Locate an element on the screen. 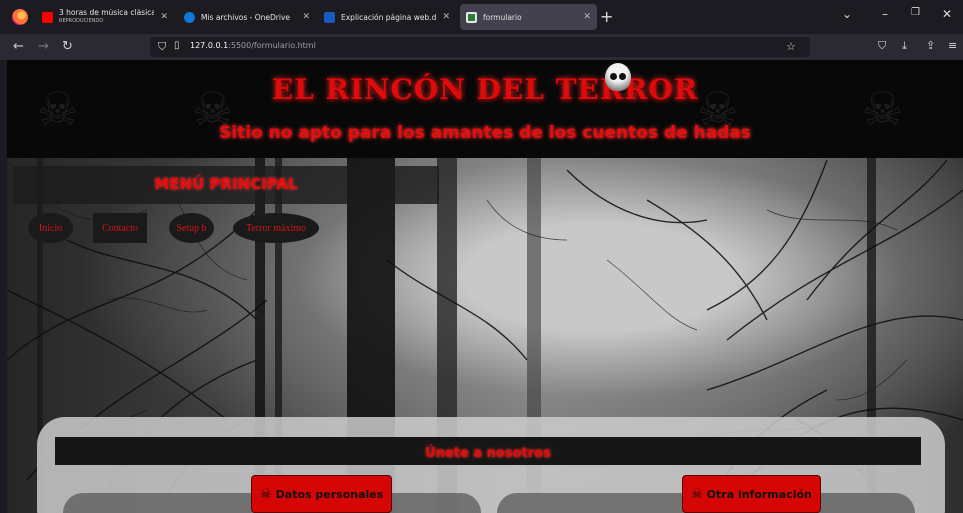 Image resolution: width=963 pixels, height=513 pixels. main-menu-title: MENÚ PRINCIPAL is located at coordinates (226, 184).